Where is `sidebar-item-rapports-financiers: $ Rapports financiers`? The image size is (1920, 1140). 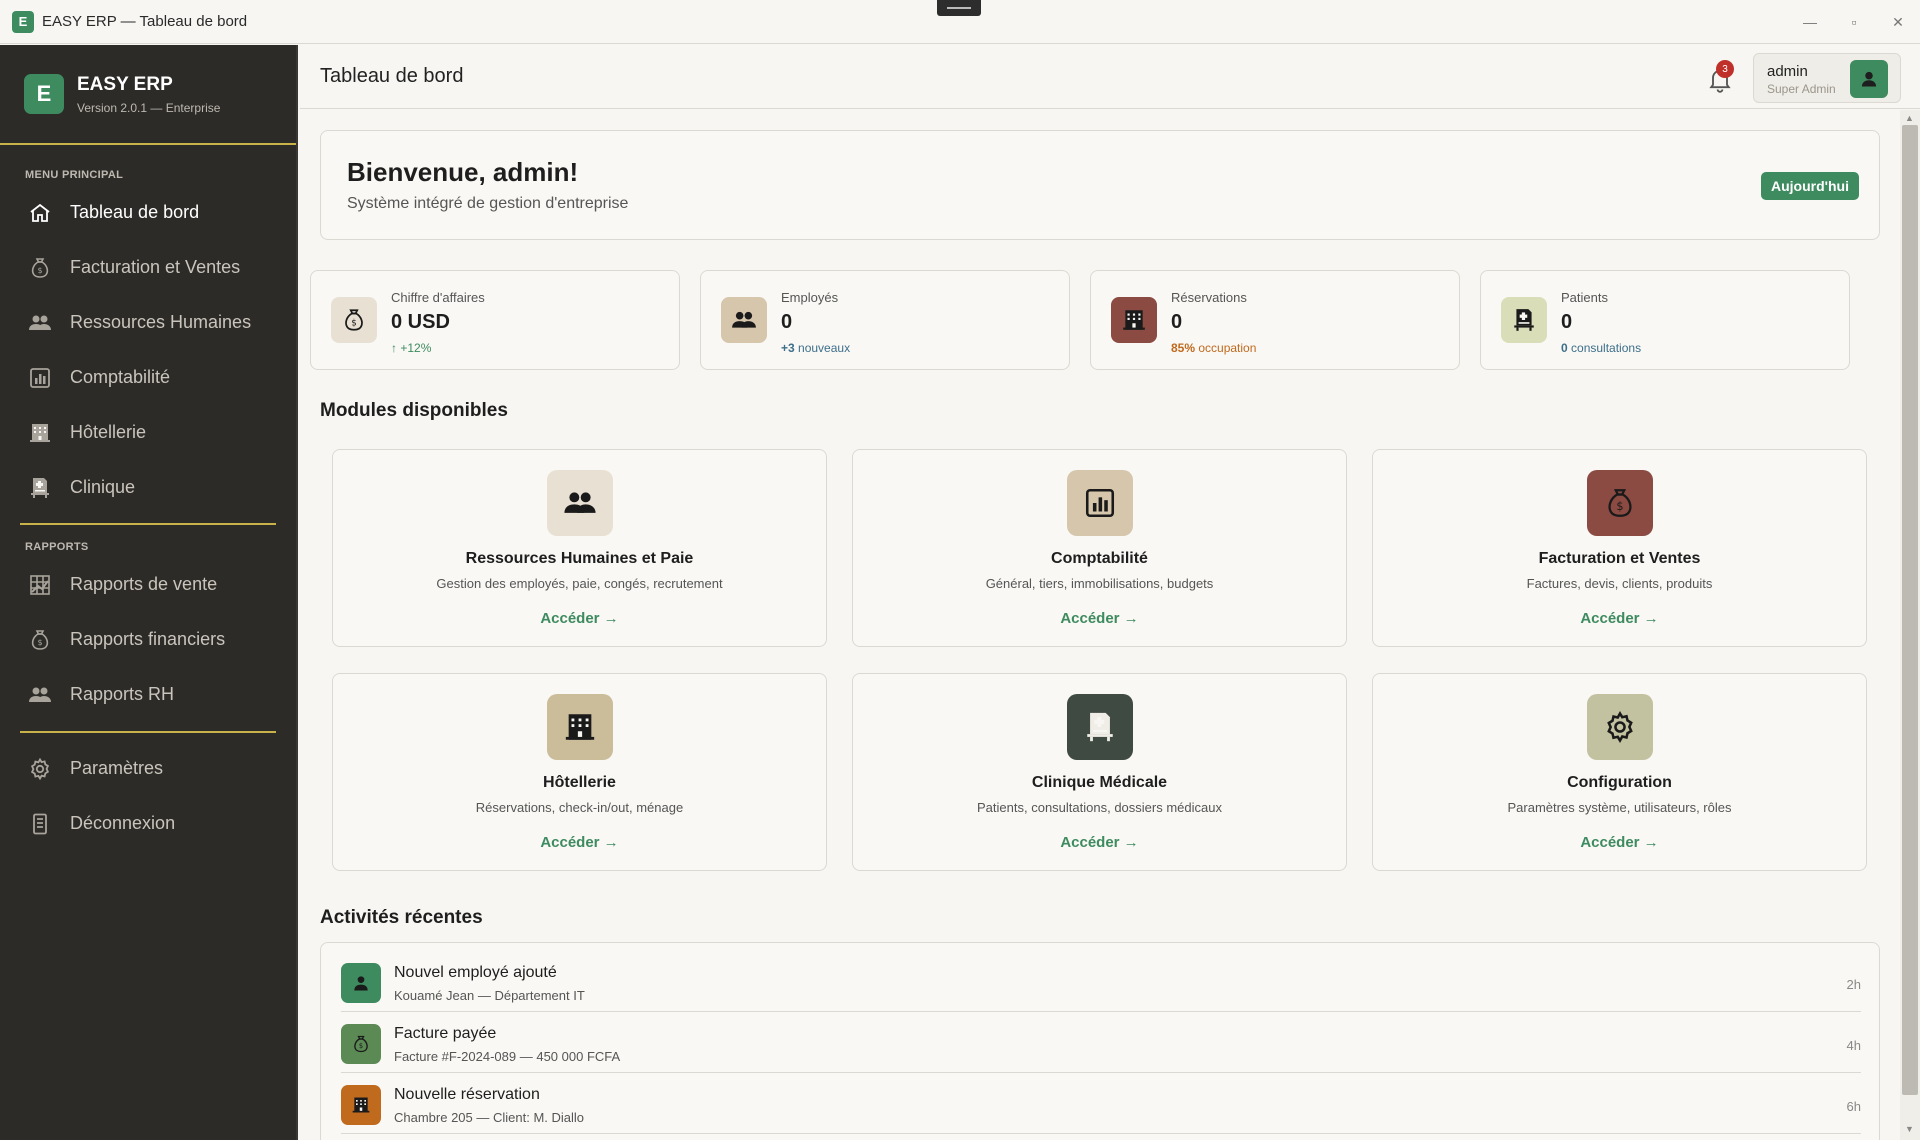
sidebar-item-rapports-financiers: $ Rapports financiers is located at coordinates (148, 639).